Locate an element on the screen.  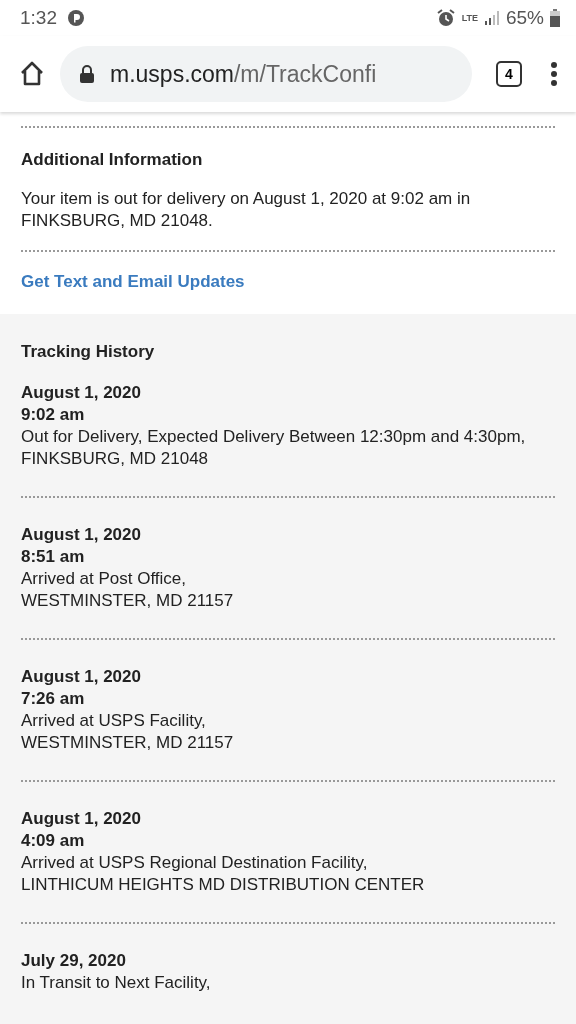
lock-icon is located at coordinates (87, 74).